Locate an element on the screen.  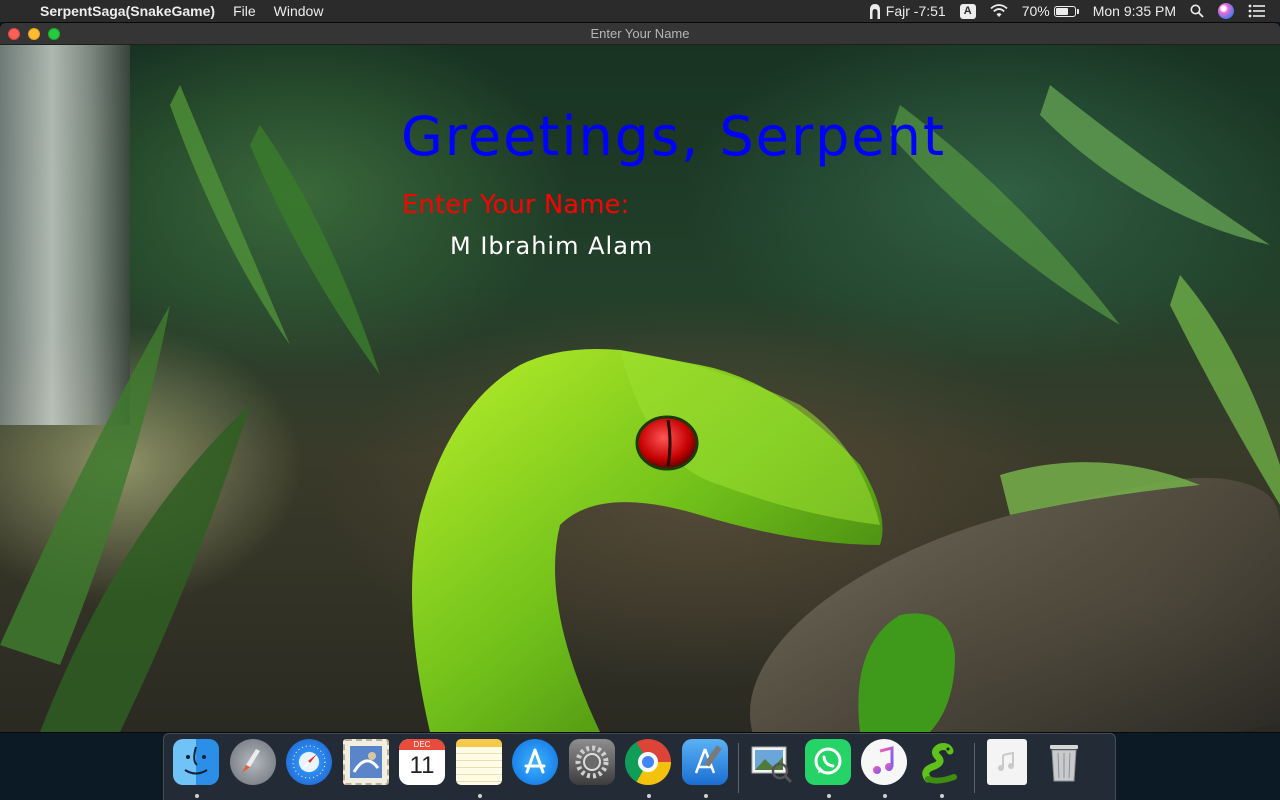
xcode-icon is located at coordinates (704, 762).